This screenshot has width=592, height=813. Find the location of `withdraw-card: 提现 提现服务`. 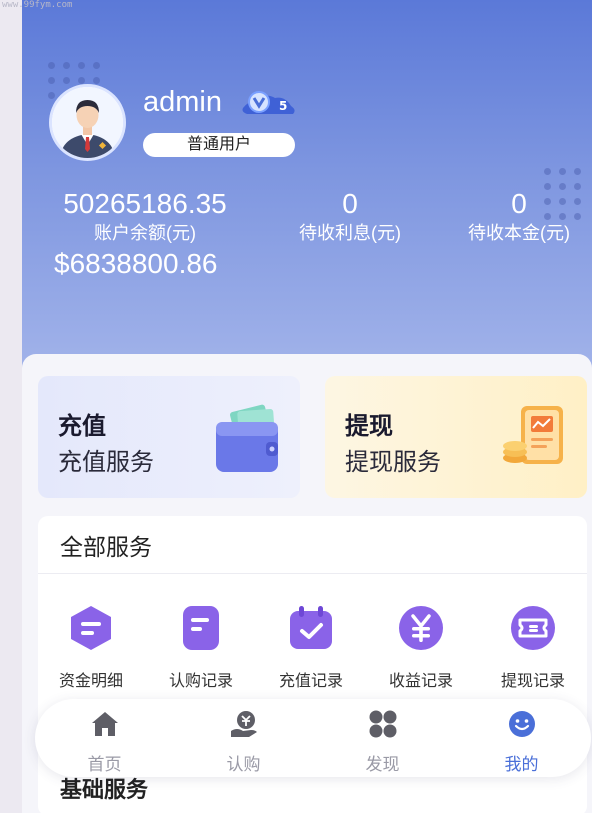

withdraw-card: 提现 提现服务 is located at coordinates (456, 437).